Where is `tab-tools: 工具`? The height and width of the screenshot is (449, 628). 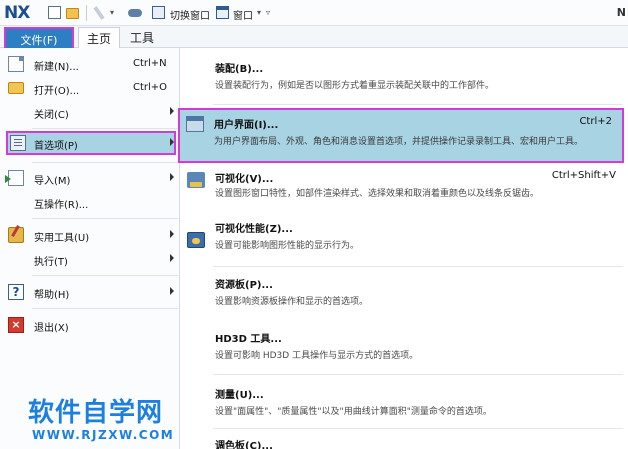 tab-tools: 工具 is located at coordinates (142, 37).